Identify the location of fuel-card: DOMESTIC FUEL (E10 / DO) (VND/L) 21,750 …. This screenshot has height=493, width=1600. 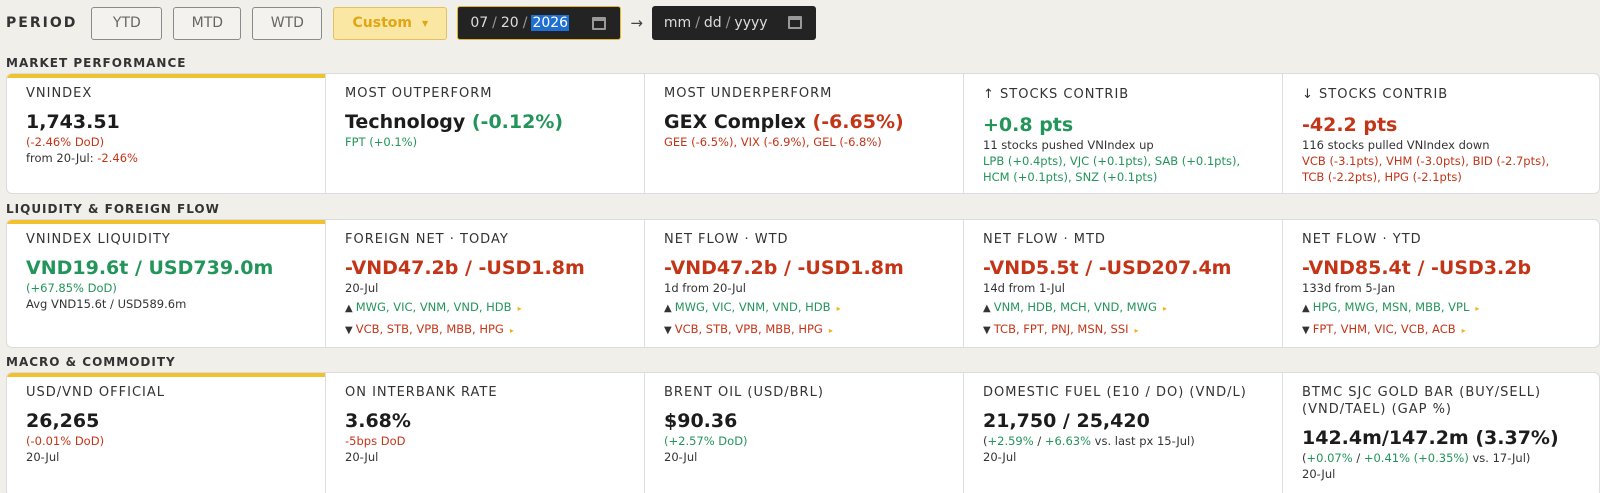
(1123, 433).